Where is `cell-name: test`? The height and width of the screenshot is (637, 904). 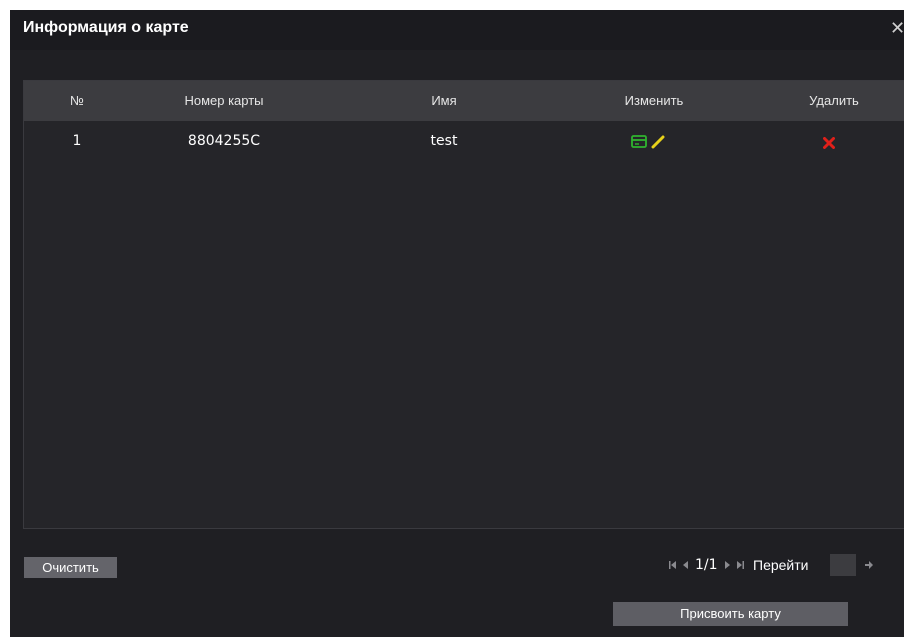
cell-name: test is located at coordinates (444, 141).